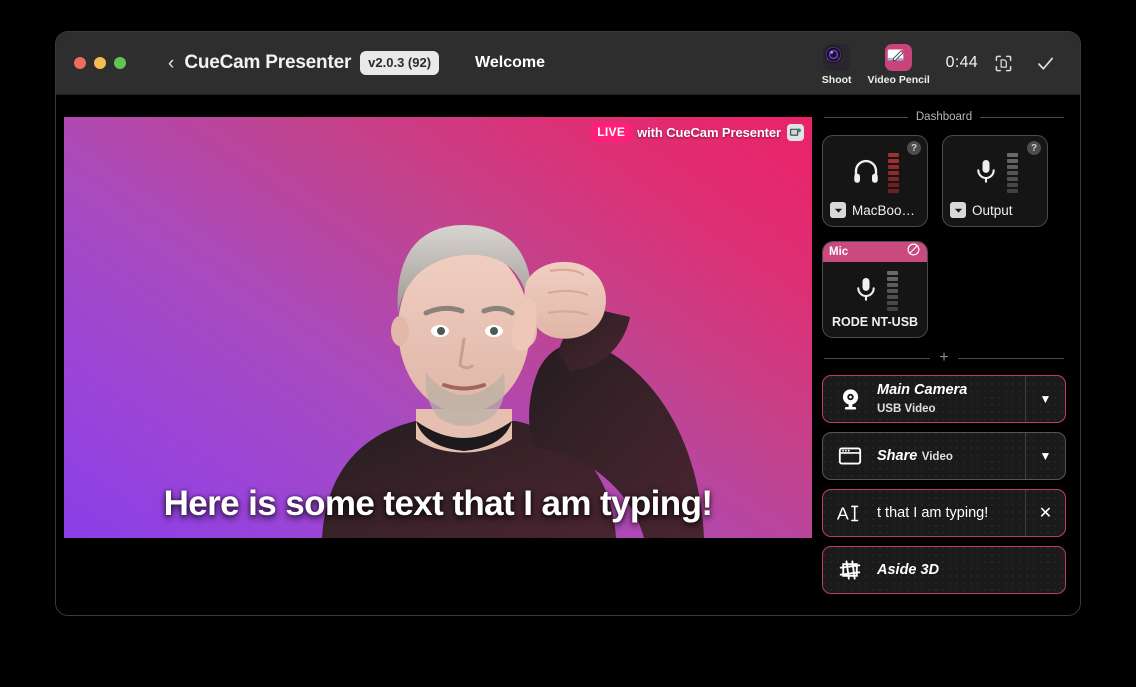  I want to click on app-title: CueCam Presenter, so click(268, 62).